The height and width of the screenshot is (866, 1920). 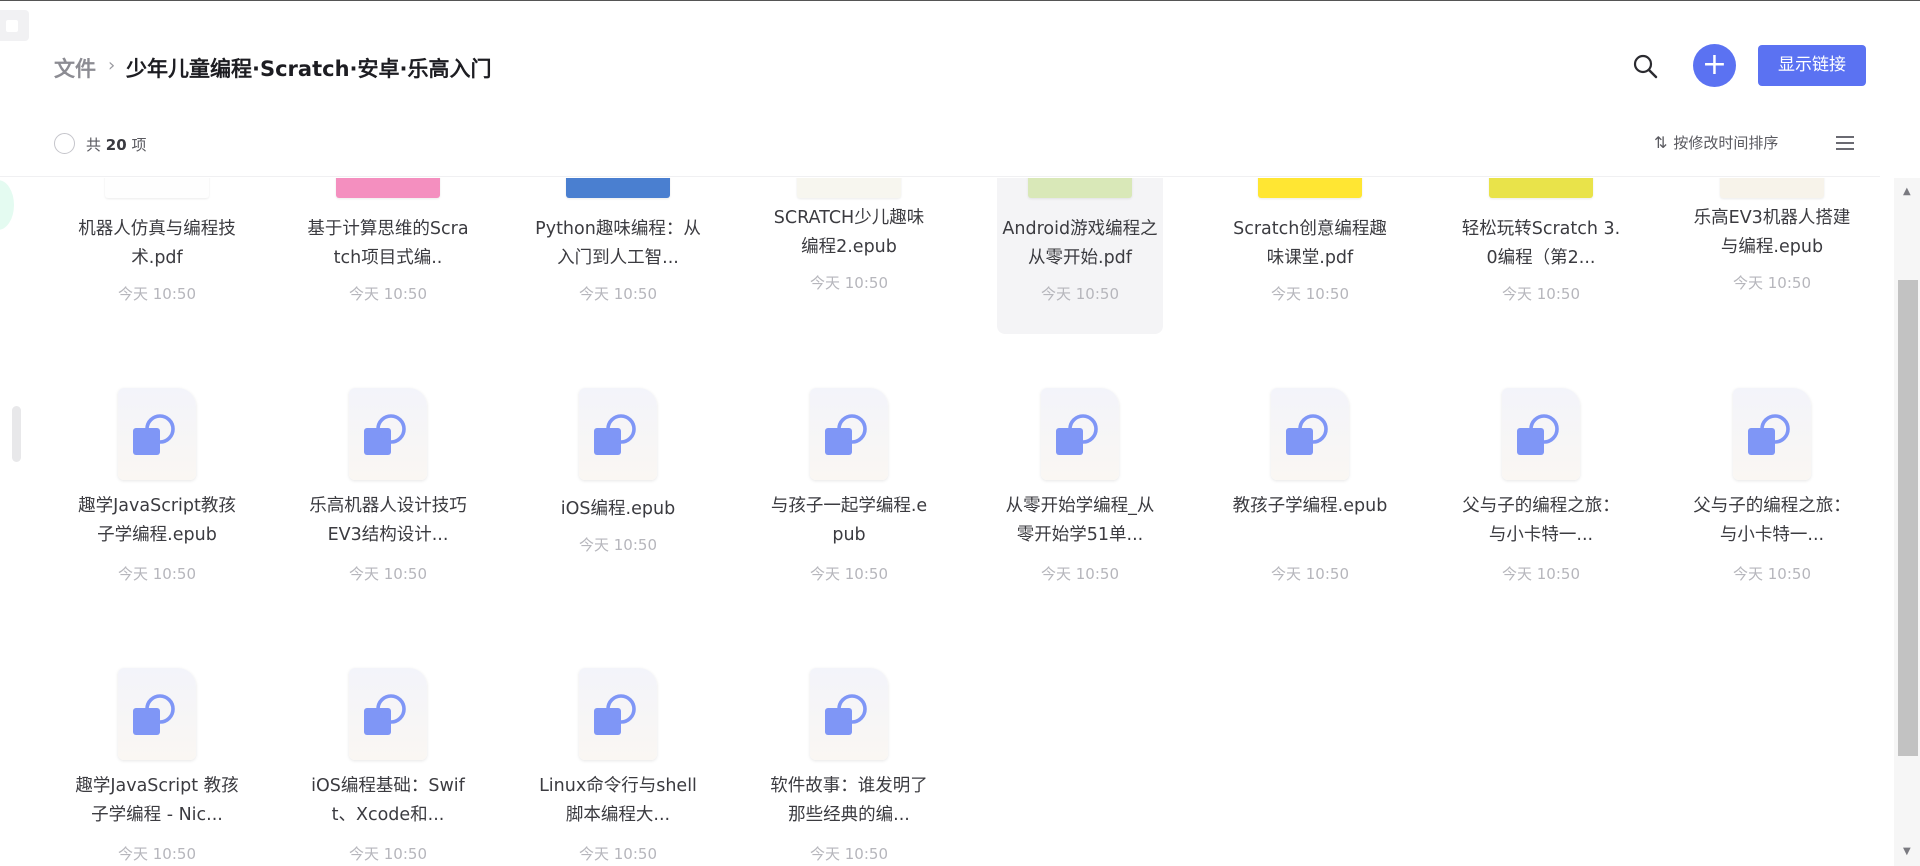 I want to click on file-name: SCRATCH少儿趣味编程2.epub, so click(x=849, y=232).